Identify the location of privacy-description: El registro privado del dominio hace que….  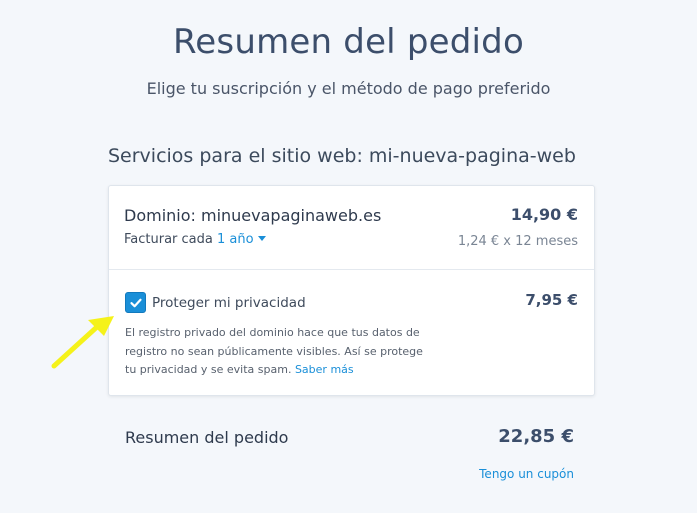
(277, 352).